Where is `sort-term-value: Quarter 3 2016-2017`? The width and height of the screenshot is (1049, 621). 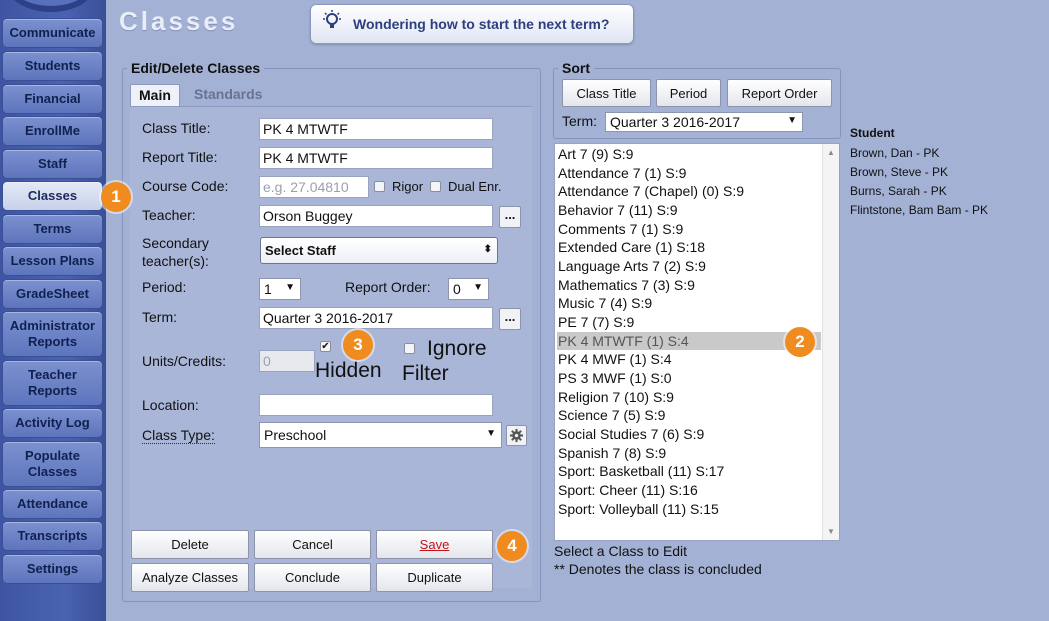 sort-term-value: Quarter 3 2016-2017 is located at coordinates (675, 122).